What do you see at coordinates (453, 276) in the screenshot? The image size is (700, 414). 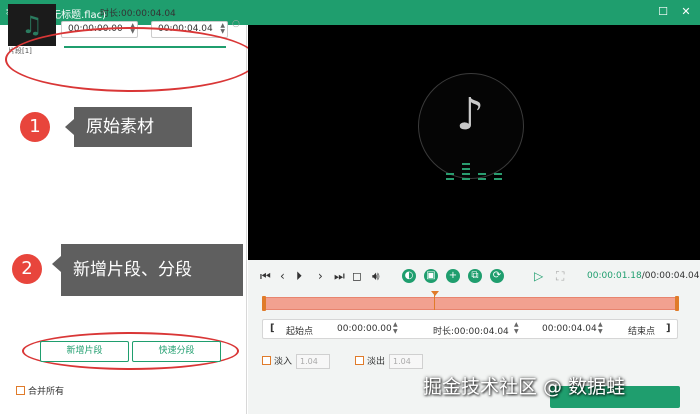 I see `add-icon: +` at bounding box center [453, 276].